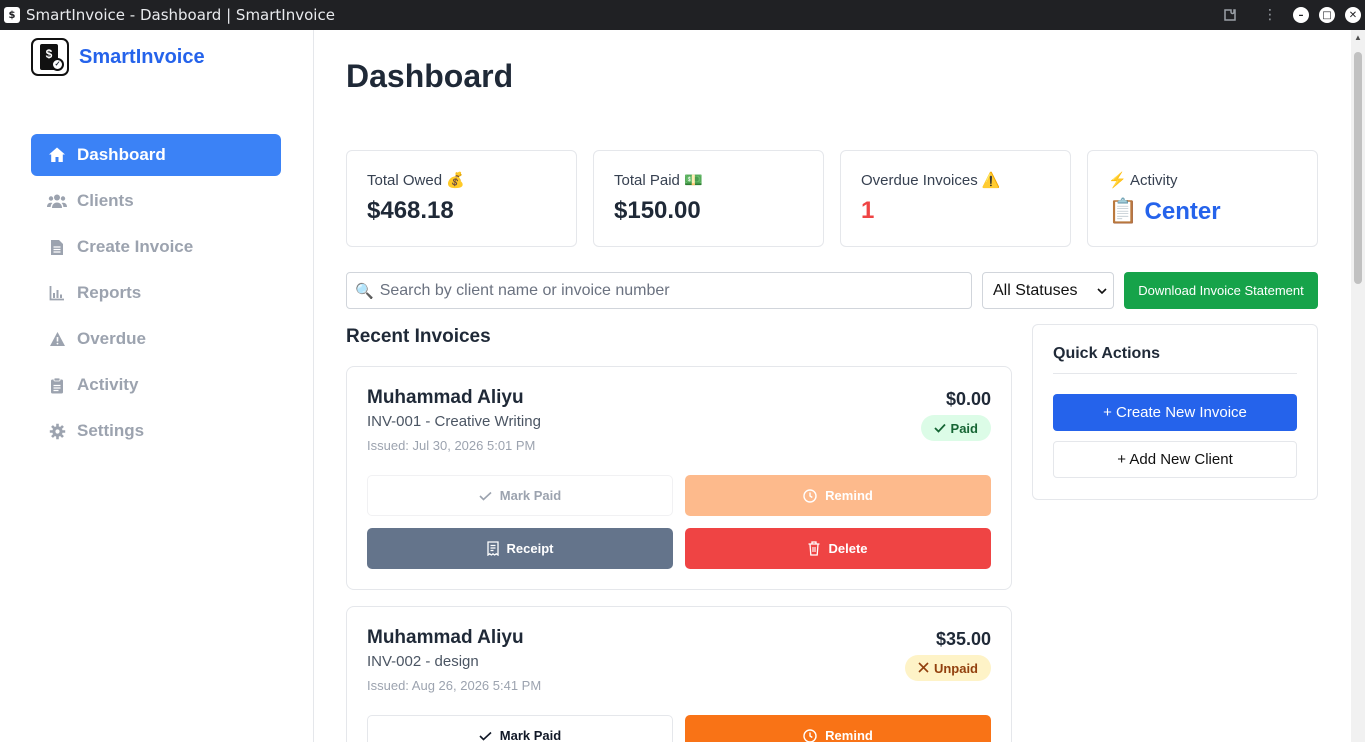 Image resolution: width=1365 pixels, height=742 pixels. I want to click on sidebar-item-label: Create Invoice, so click(135, 246).